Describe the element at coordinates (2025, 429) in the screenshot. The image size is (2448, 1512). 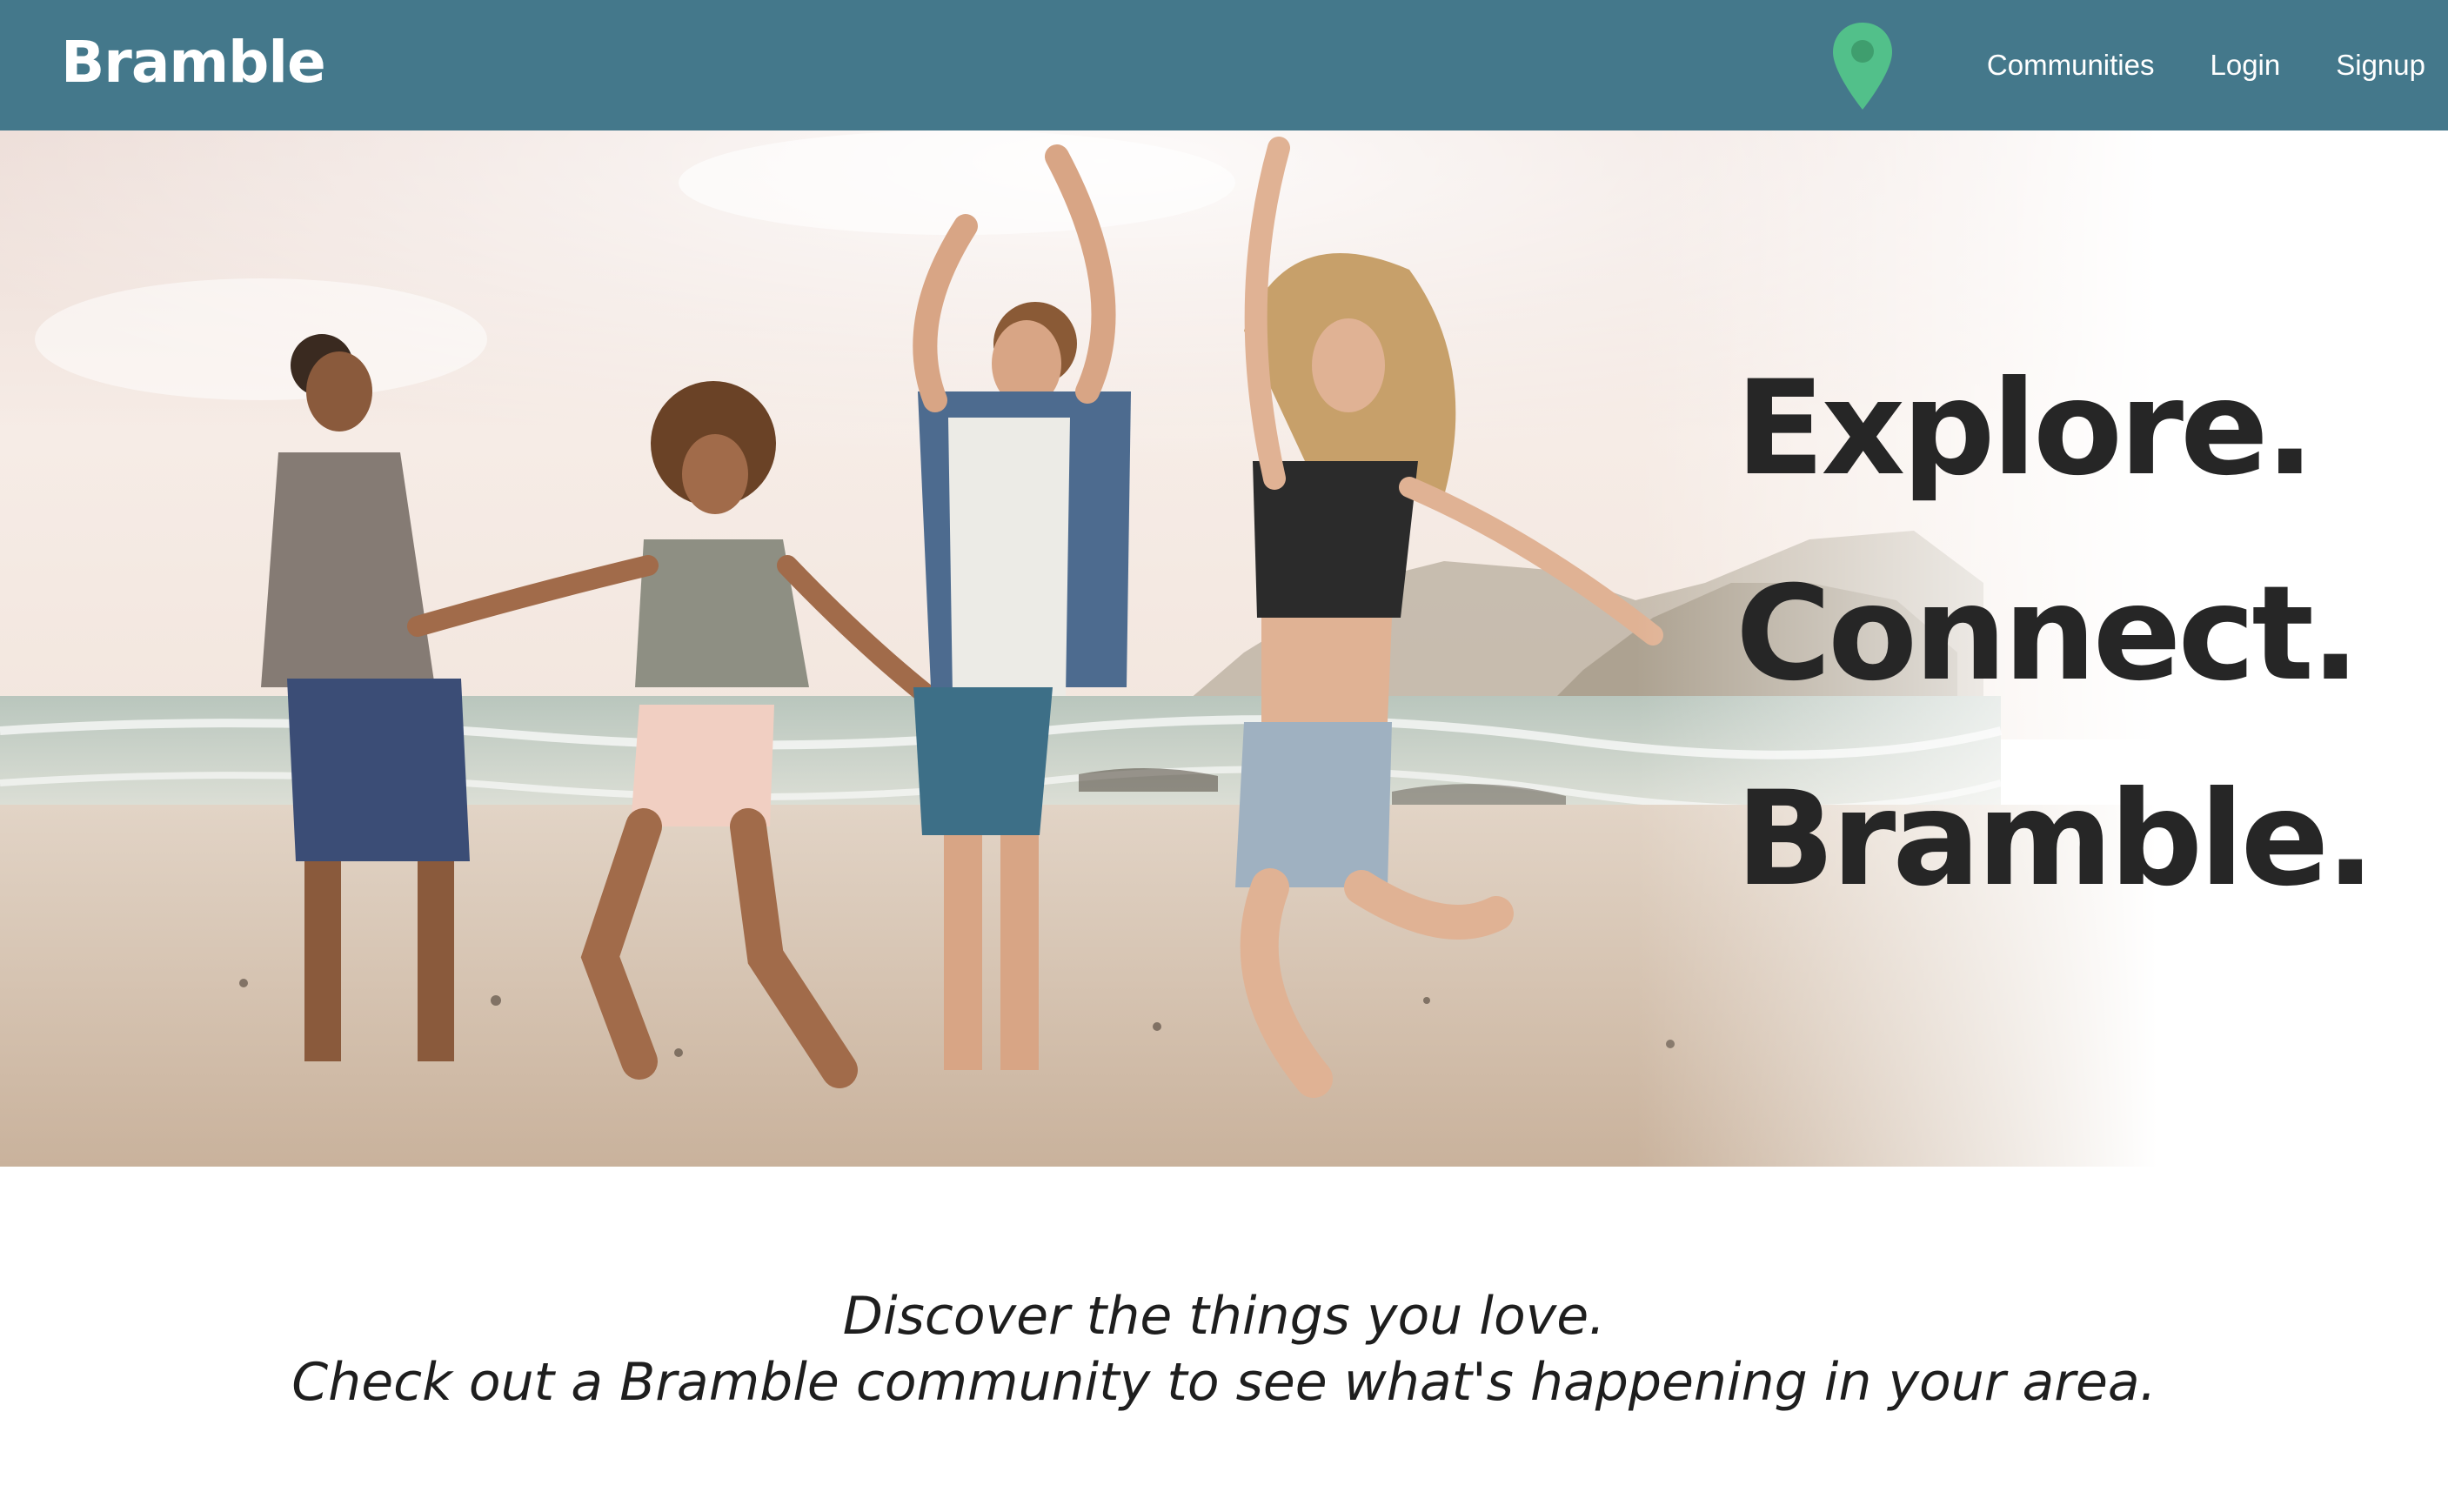
I see `tagline-explore: Explore.` at that location.